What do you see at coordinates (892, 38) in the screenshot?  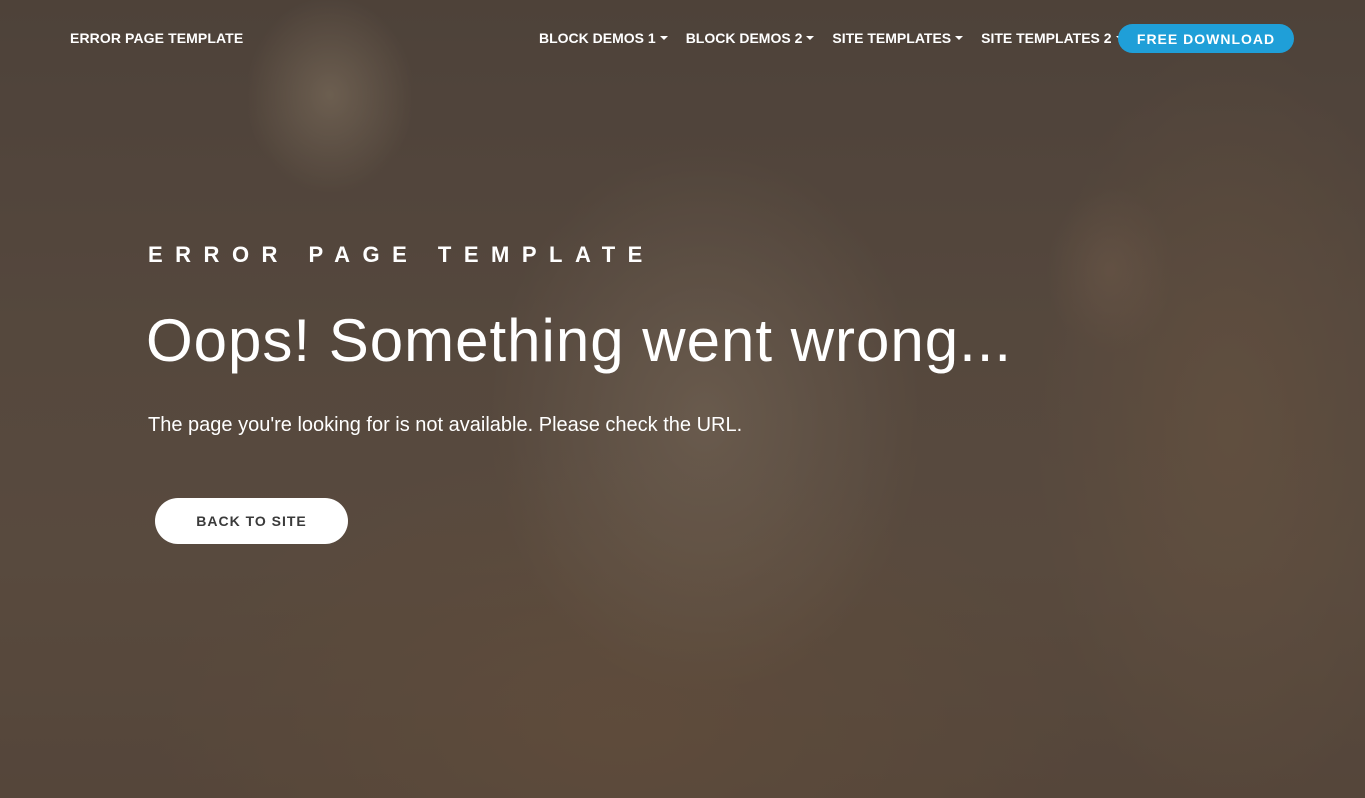 I see `nav-item-label: SITE TEMPLATES` at bounding box center [892, 38].